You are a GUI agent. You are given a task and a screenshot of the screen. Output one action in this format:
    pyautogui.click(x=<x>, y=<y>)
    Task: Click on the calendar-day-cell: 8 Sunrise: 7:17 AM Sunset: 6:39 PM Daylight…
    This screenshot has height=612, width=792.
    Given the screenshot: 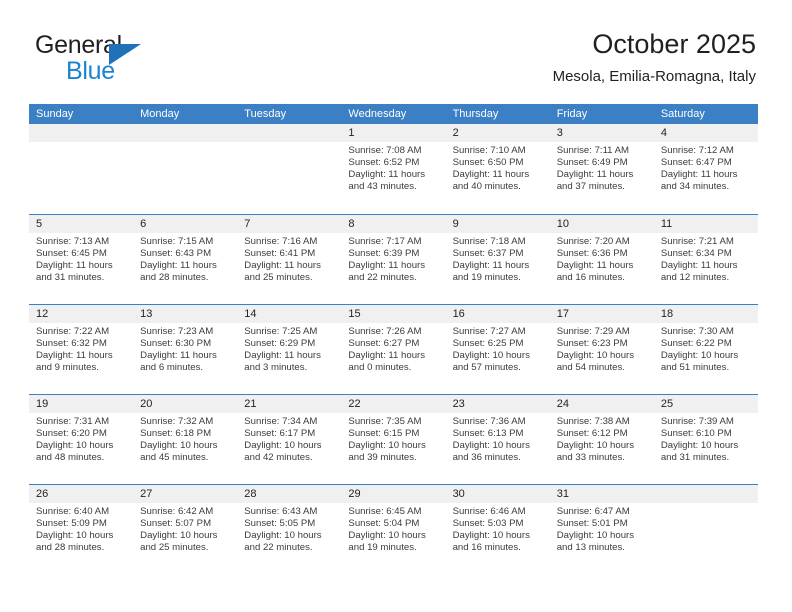 What is the action you would take?
    pyautogui.click(x=393, y=259)
    